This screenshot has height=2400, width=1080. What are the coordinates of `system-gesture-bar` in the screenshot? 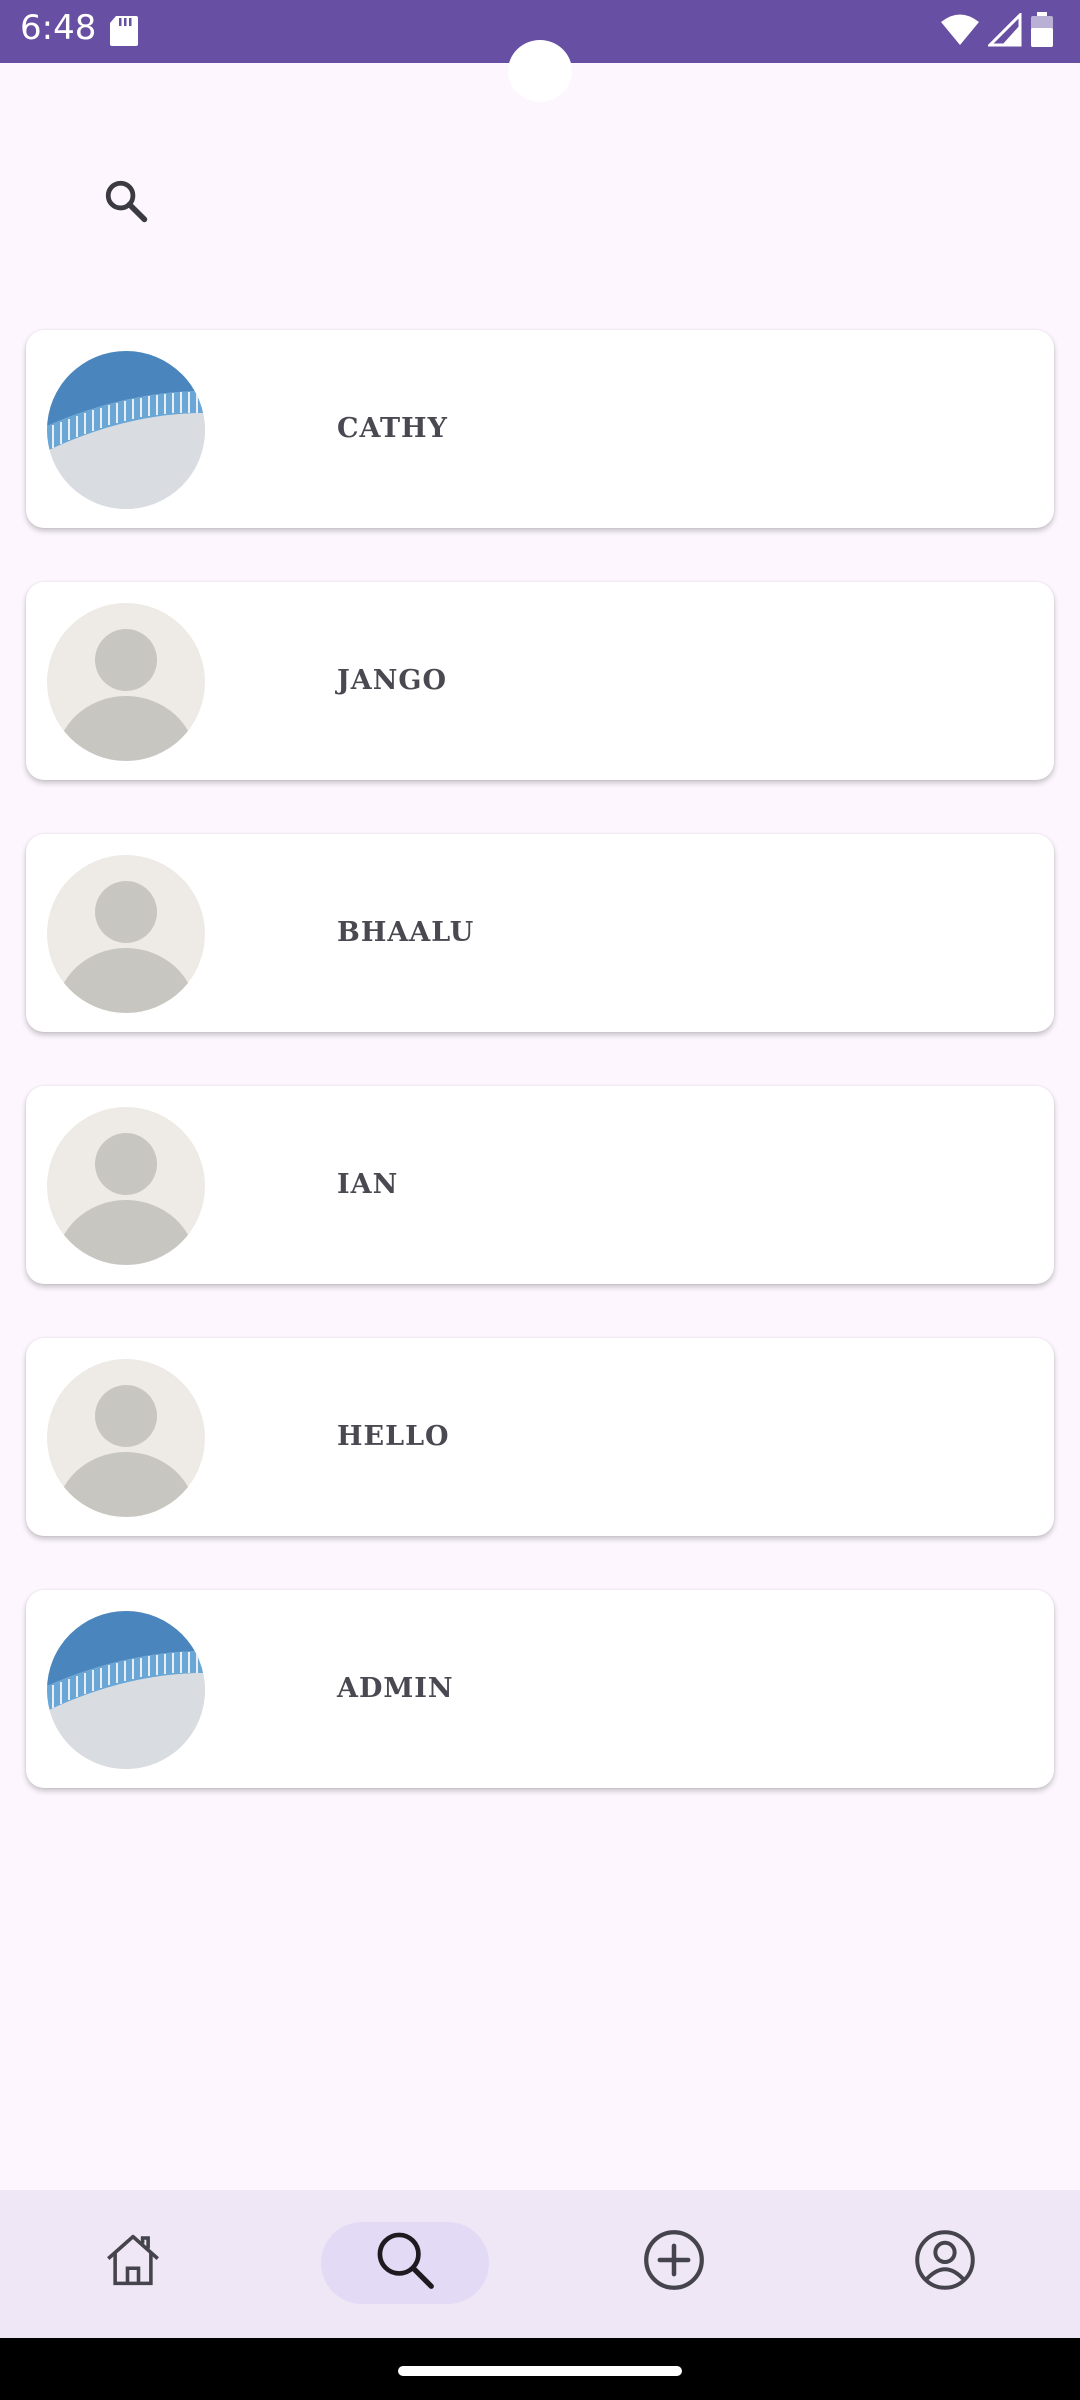 It's located at (540, 2369).